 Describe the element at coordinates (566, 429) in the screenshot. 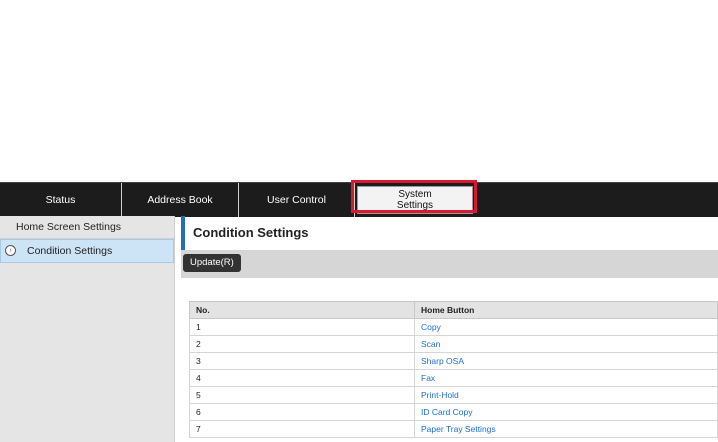

I see `row-button-cell: Paper Tray Settings` at that location.